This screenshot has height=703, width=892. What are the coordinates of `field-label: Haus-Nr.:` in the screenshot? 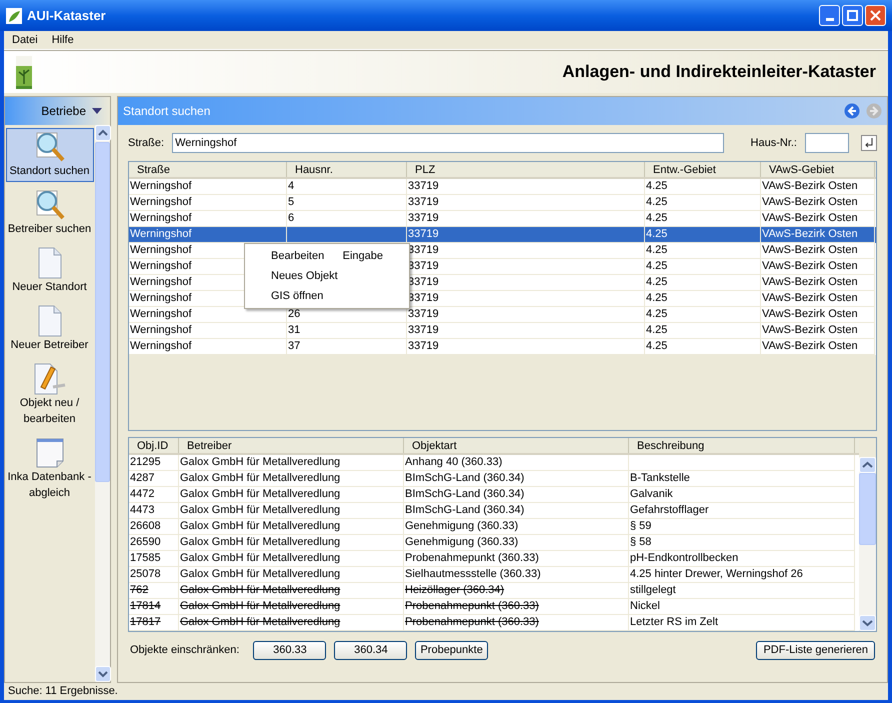 It's located at (773, 143).